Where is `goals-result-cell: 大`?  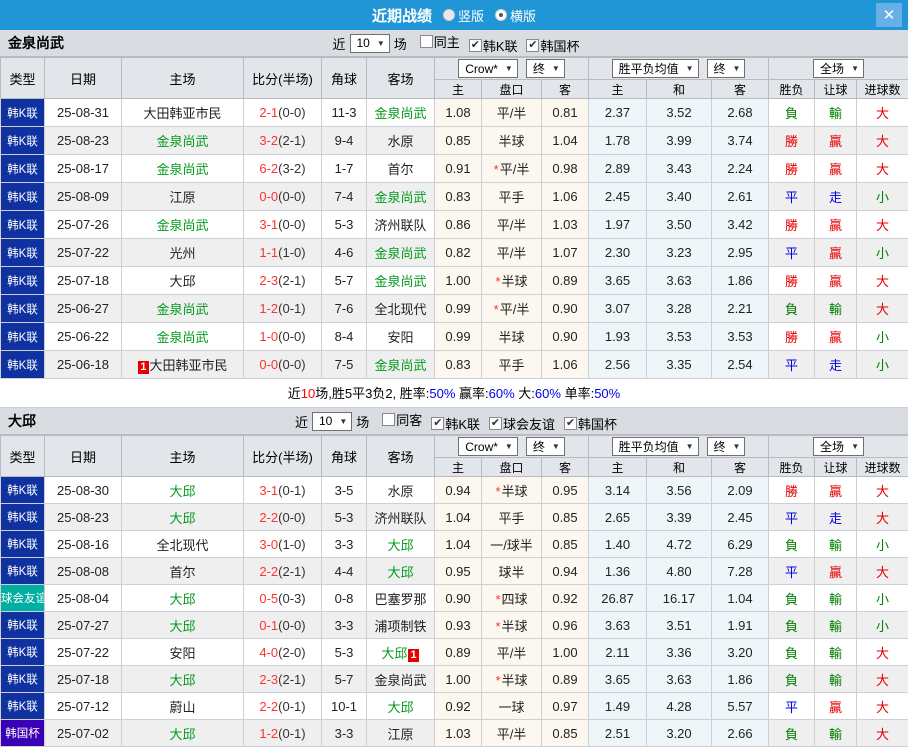 goals-result-cell: 大 is located at coordinates (882, 308).